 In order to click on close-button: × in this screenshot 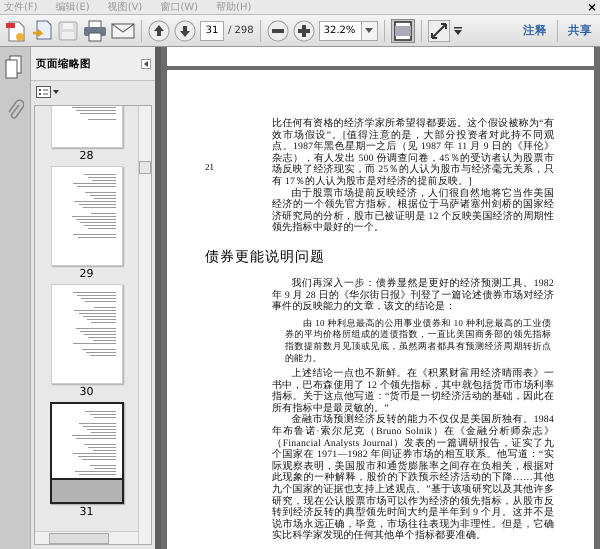, I will do `click(591, 7)`.